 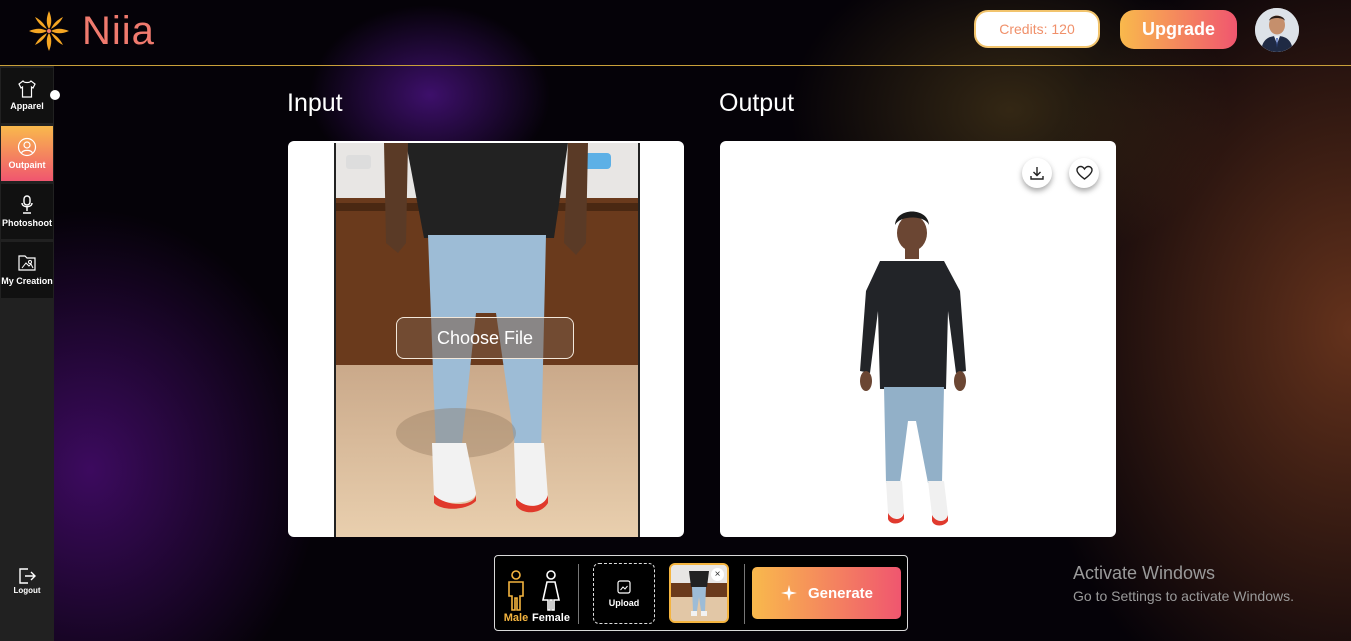 I want to click on mic-person-icon, so click(x=27, y=204).